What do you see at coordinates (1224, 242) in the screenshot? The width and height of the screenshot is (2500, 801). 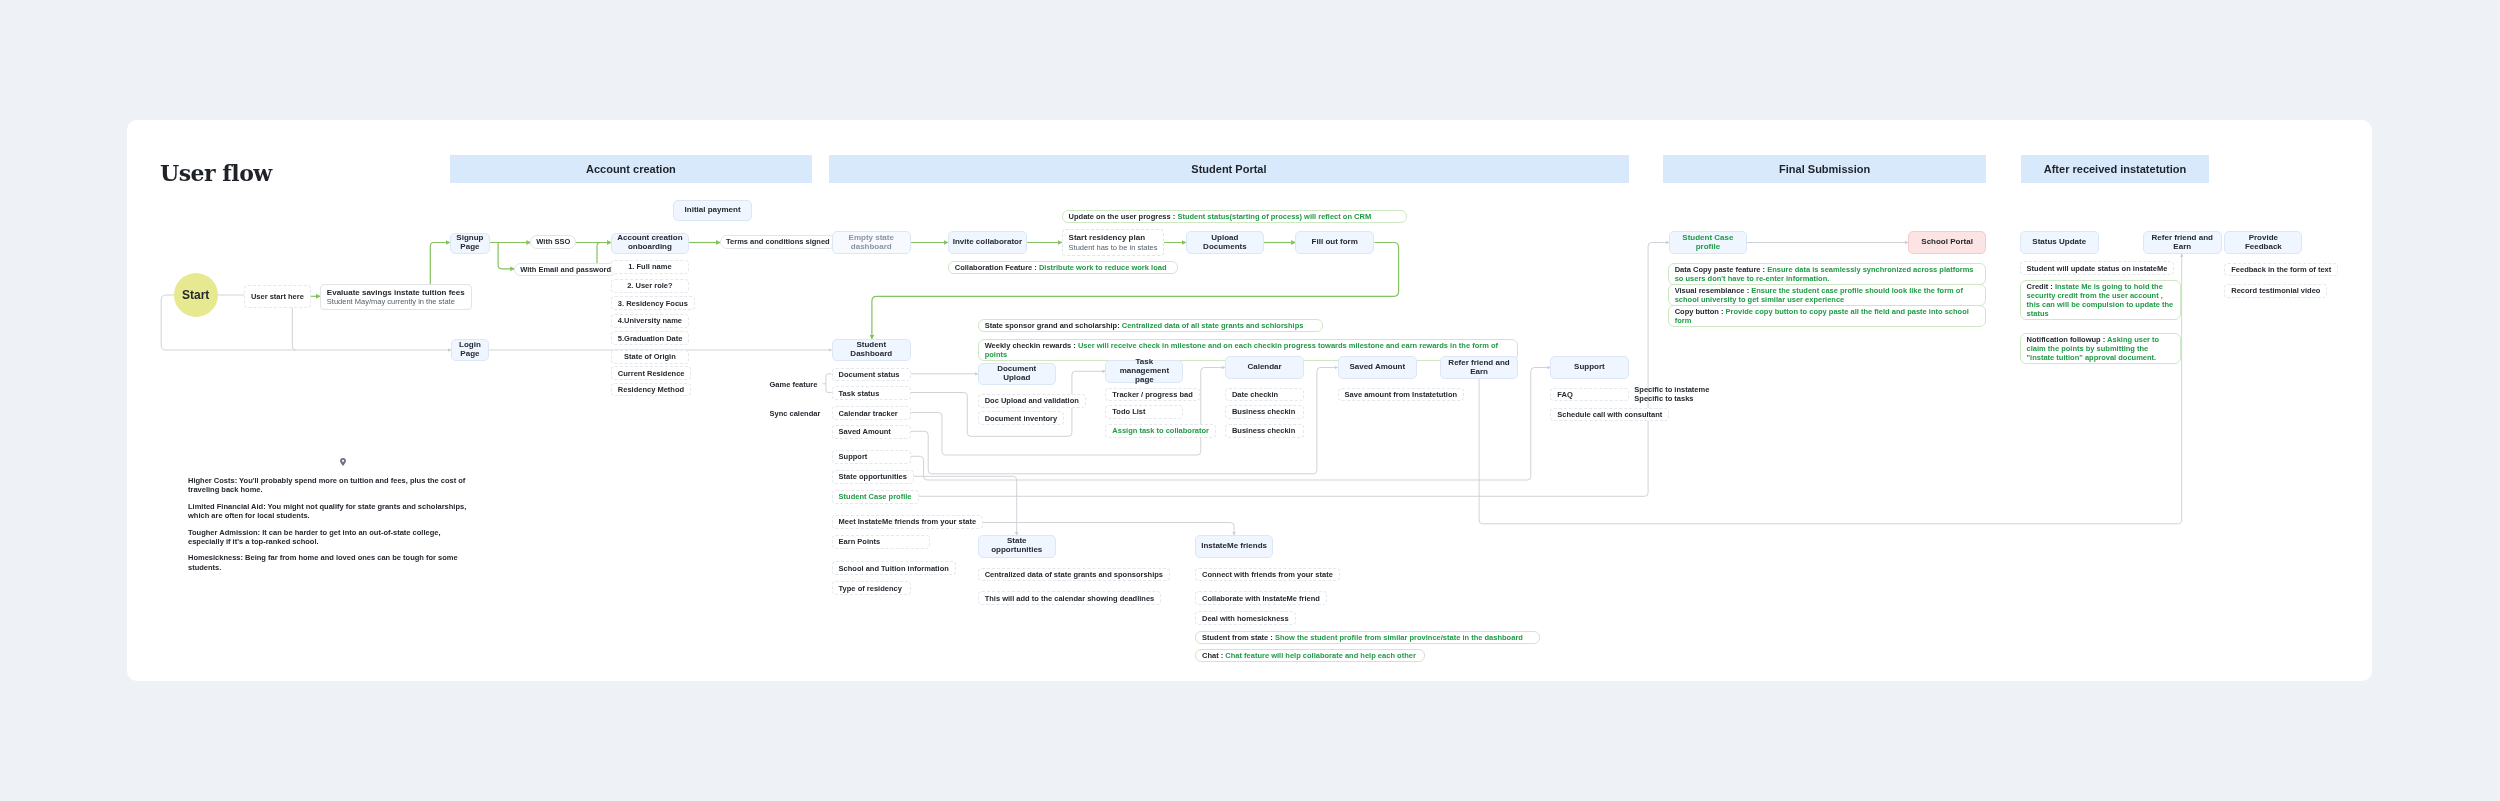 I see `flow-step: Upload Documents` at bounding box center [1224, 242].